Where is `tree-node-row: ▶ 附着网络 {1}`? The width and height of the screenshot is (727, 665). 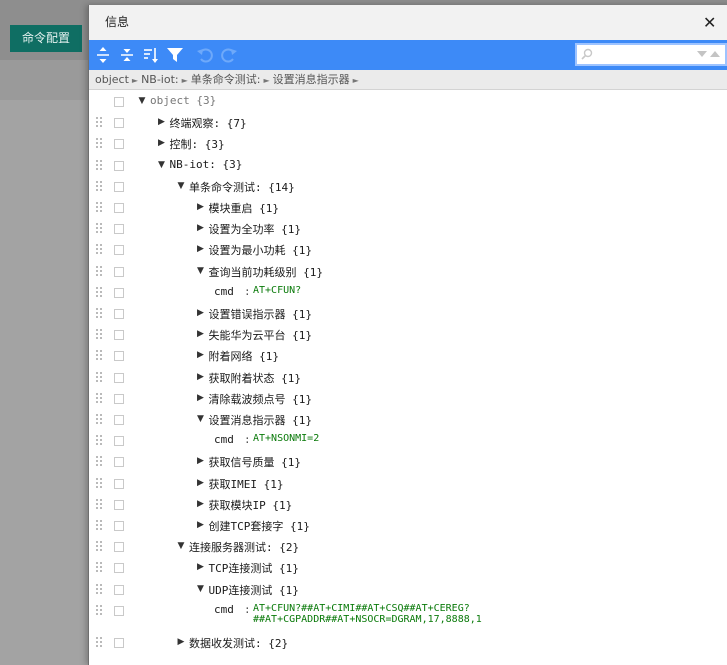
tree-node-row: ▶ 附着网络 {1} is located at coordinates (408, 355).